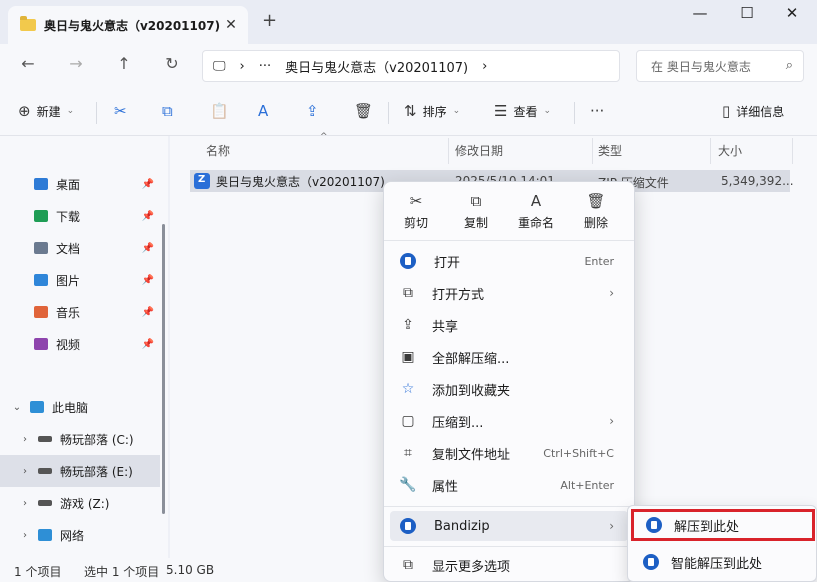 The height and width of the screenshot is (582, 817). What do you see at coordinates (525, 111) in the screenshot?
I see `view-label: 查看` at bounding box center [525, 111].